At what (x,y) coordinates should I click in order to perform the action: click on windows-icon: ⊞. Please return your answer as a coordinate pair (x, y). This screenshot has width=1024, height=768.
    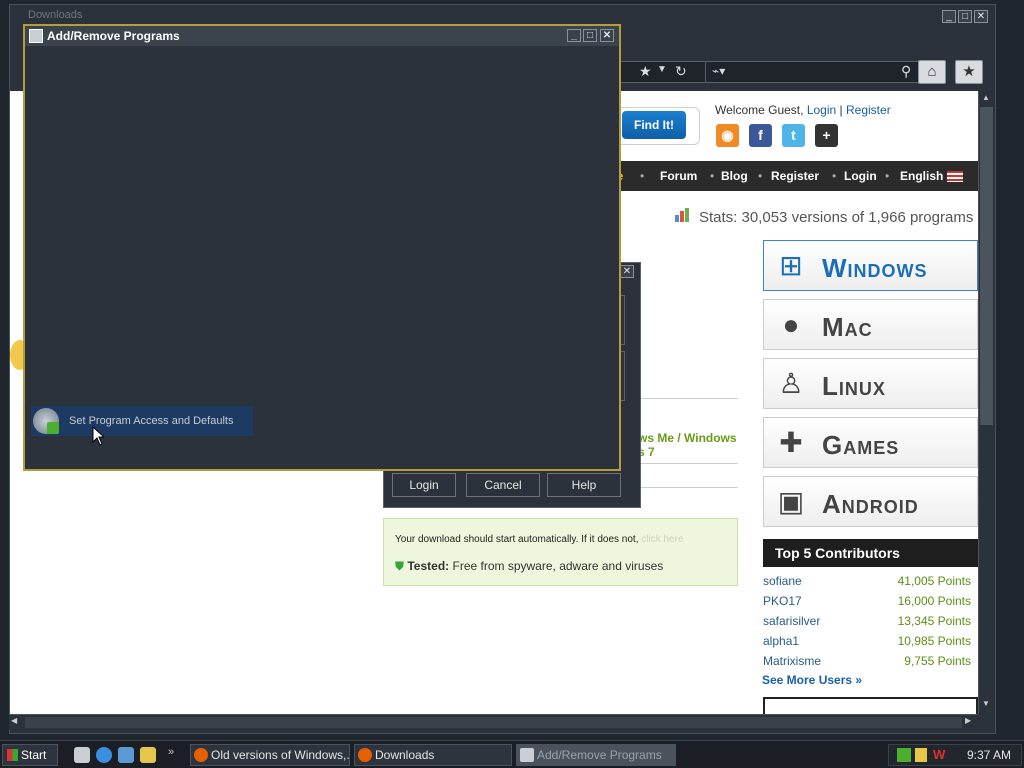
    Looking at the image, I should click on (791, 265).